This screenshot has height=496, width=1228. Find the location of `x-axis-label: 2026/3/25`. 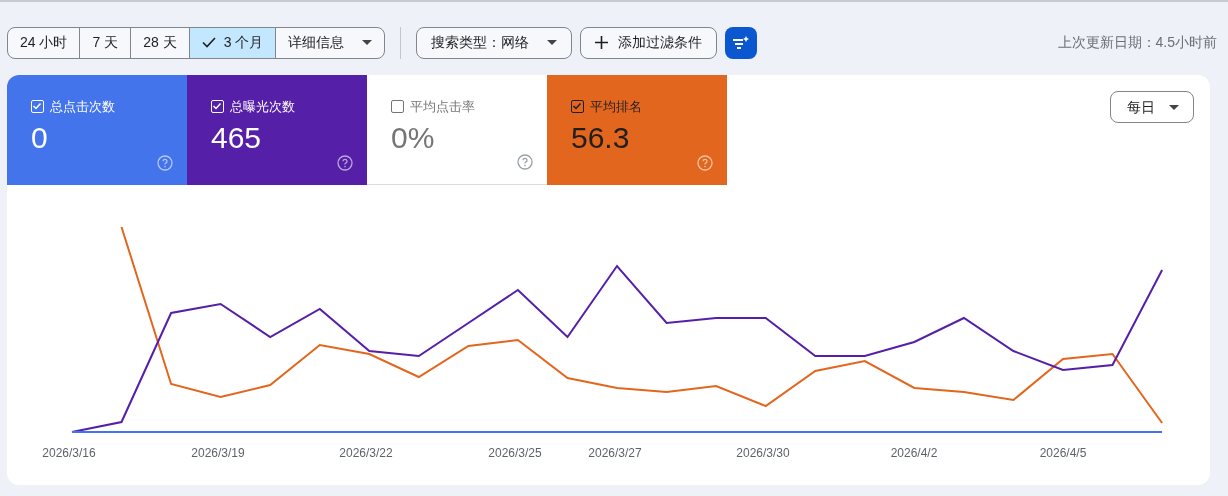

x-axis-label: 2026/3/25 is located at coordinates (515, 453).